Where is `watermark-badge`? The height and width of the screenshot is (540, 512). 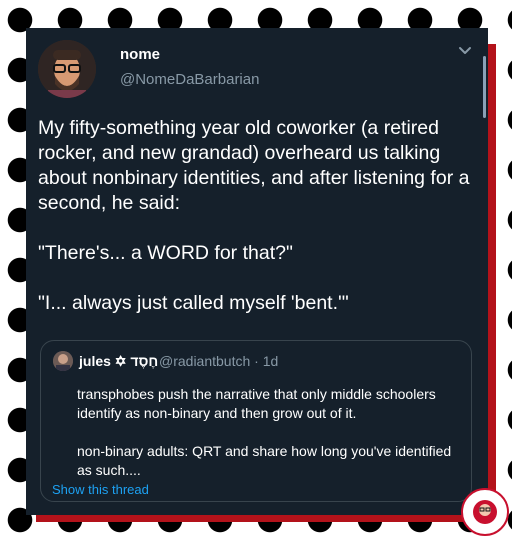
watermark-badge is located at coordinates (485, 512).